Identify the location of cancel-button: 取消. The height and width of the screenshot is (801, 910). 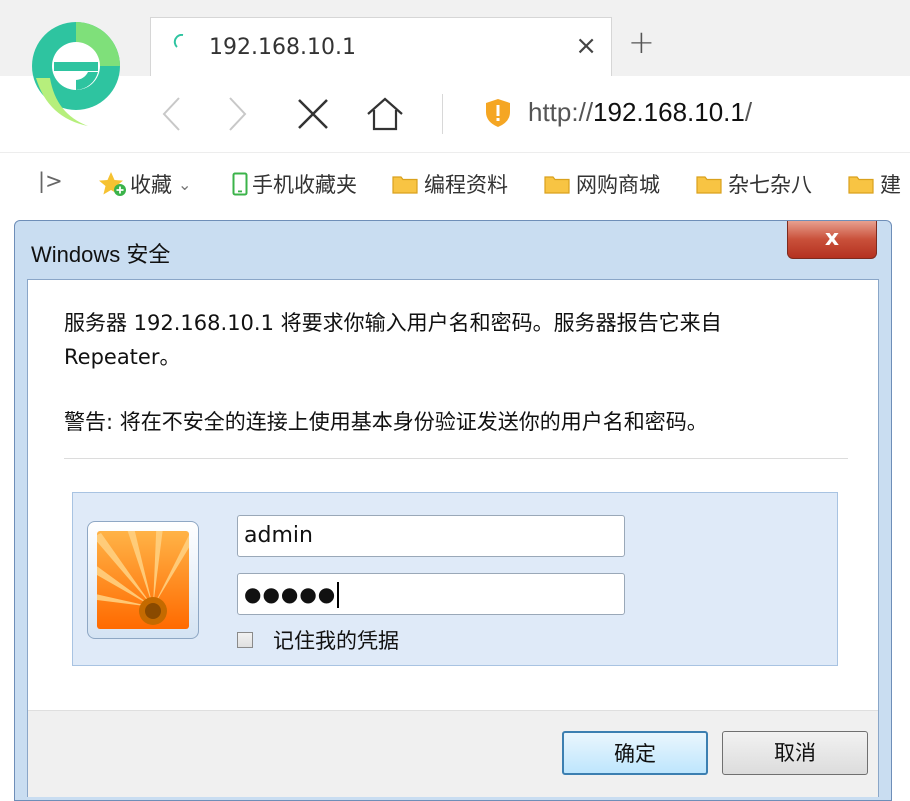
(795, 753).